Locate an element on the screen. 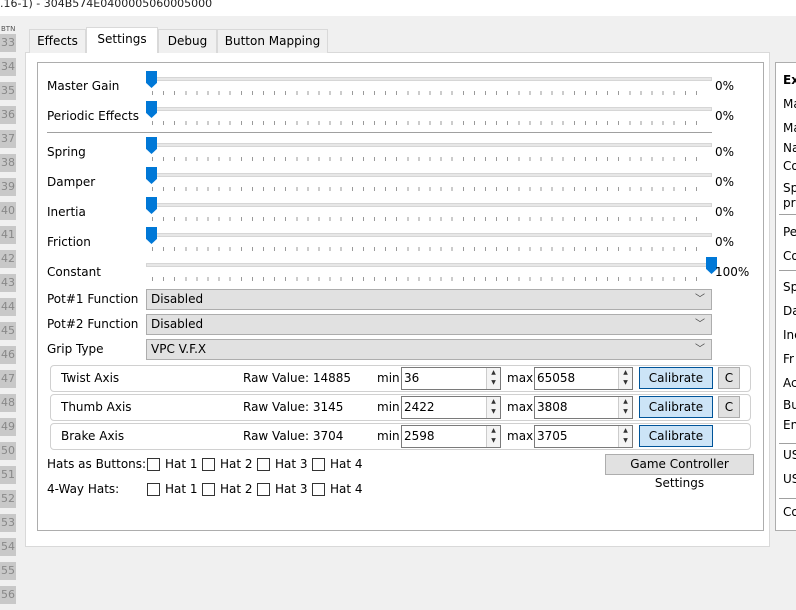  four-way-hats-checkbox-label: Hat 1 is located at coordinates (181, 489).